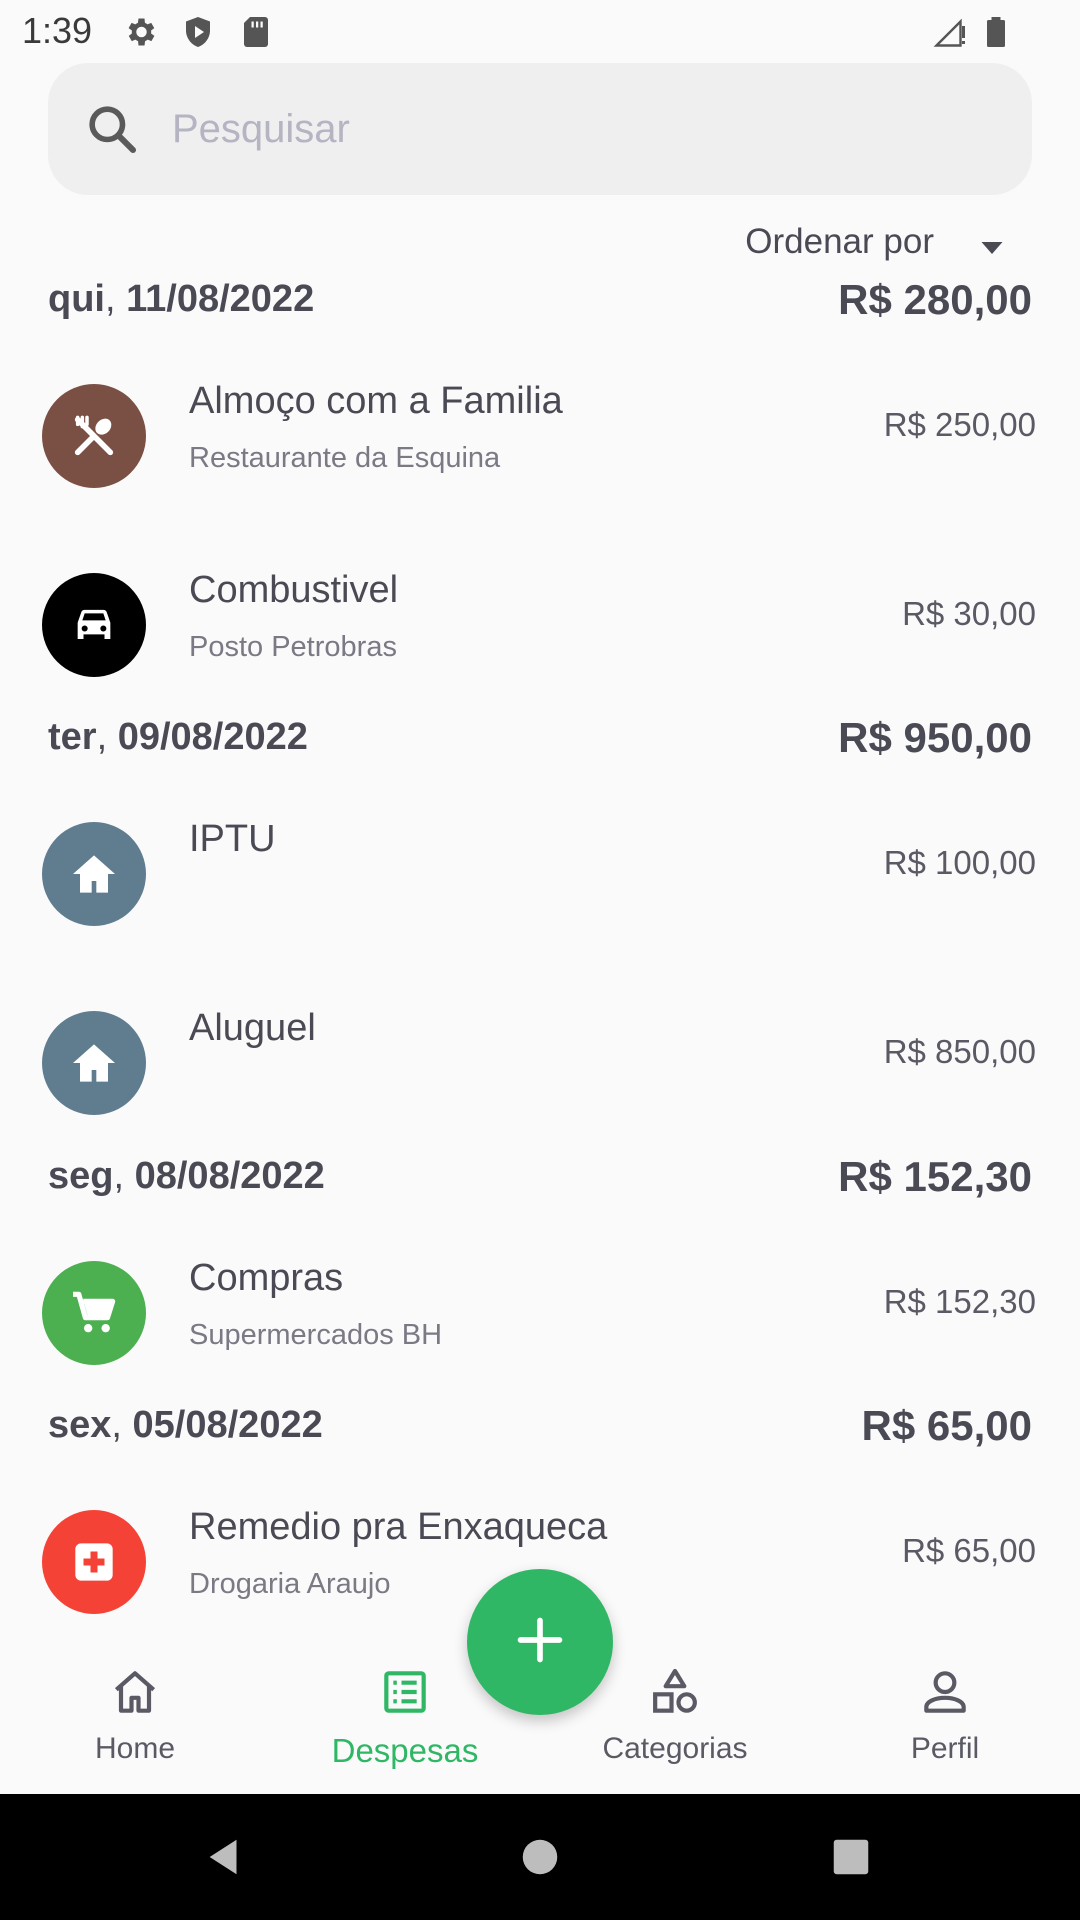 Image resolution: width=1080 pixels, height=1920 pixels. I want to click on item-subtitle: Supermercados BH, so click(316, 1335).